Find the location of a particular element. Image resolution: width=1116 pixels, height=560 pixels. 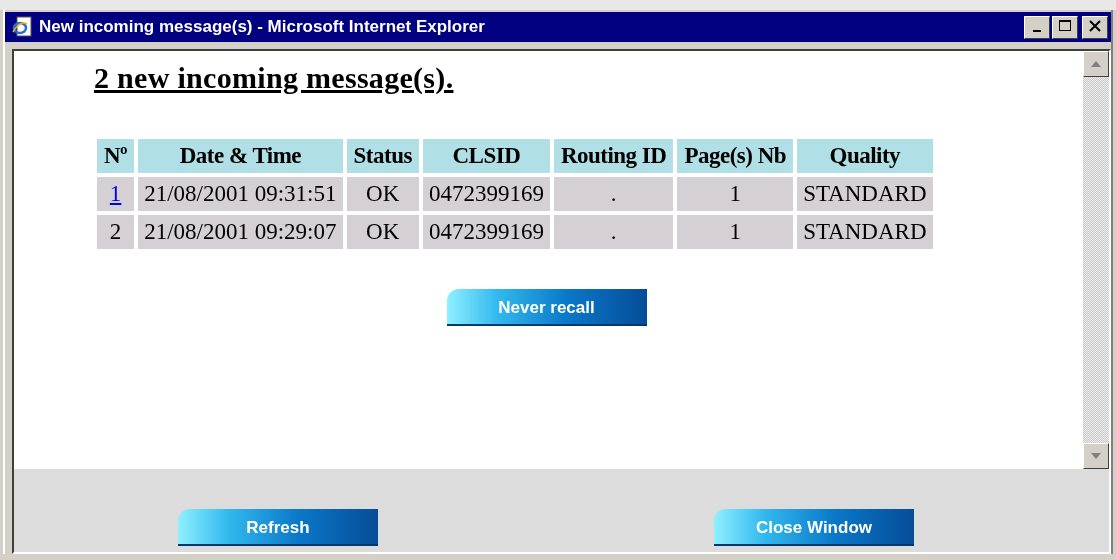

table-cell: 2 is located at coordinates (116, 232).